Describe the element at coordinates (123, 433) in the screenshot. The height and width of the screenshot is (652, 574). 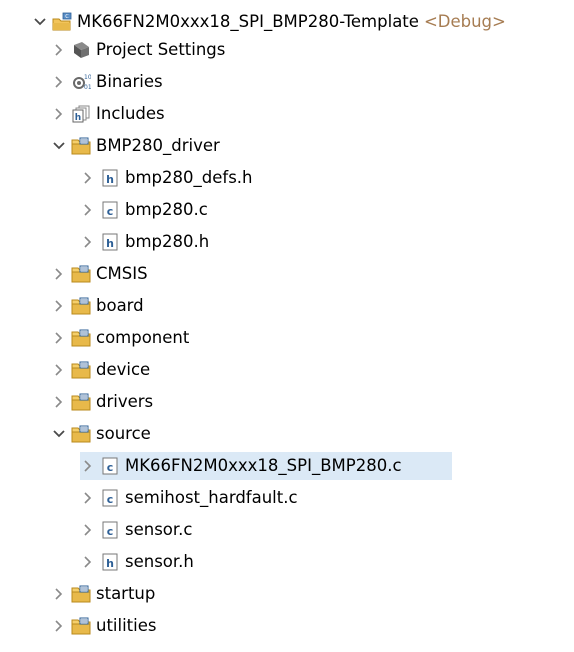
I see `tree-item-label: source` at that location.